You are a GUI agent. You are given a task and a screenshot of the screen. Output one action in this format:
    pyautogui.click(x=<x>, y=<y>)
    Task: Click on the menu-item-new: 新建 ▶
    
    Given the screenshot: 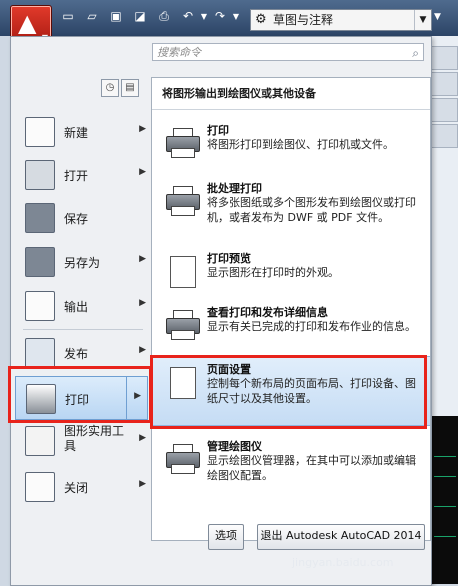 What is the action you would take?
    pyautogui.click(x=81, y=132)
    